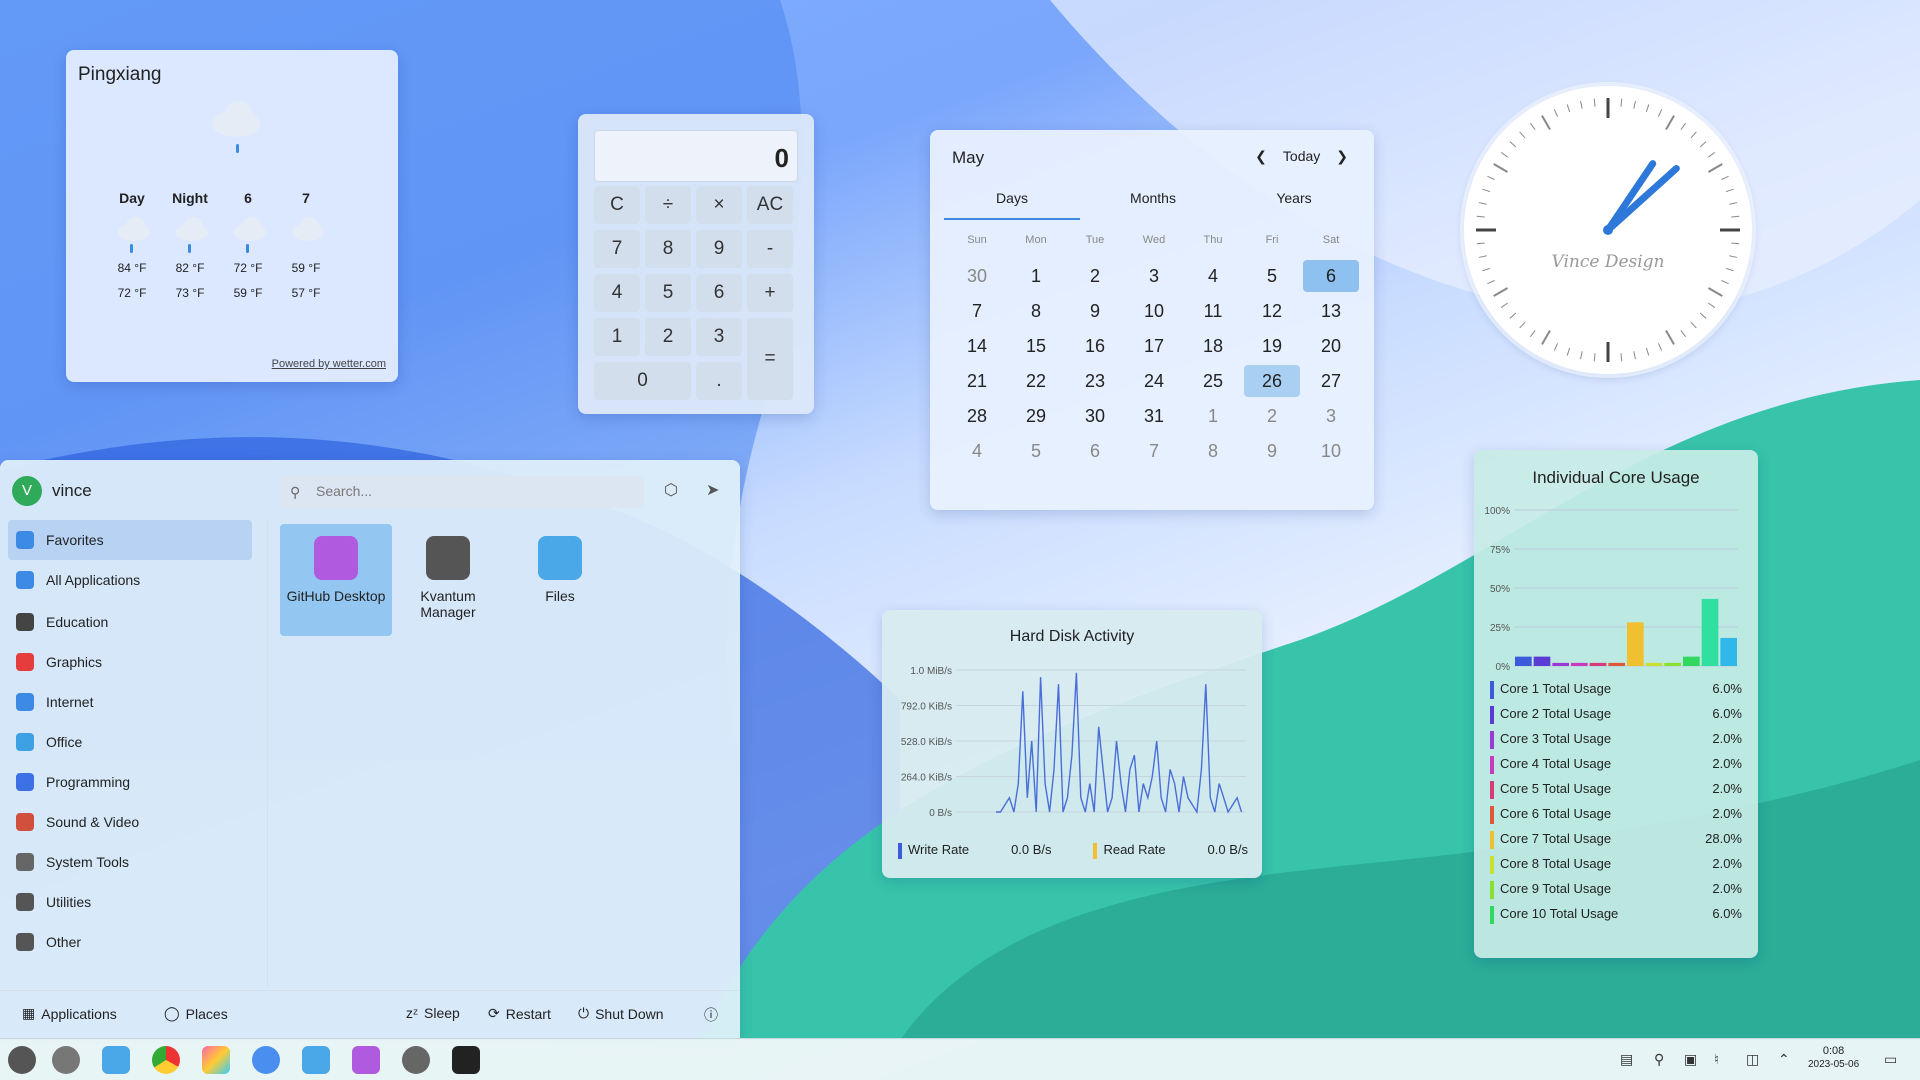 The image size is (1920, 1080). I want to click on sidebar-item-other: Other, so click(130, 942).